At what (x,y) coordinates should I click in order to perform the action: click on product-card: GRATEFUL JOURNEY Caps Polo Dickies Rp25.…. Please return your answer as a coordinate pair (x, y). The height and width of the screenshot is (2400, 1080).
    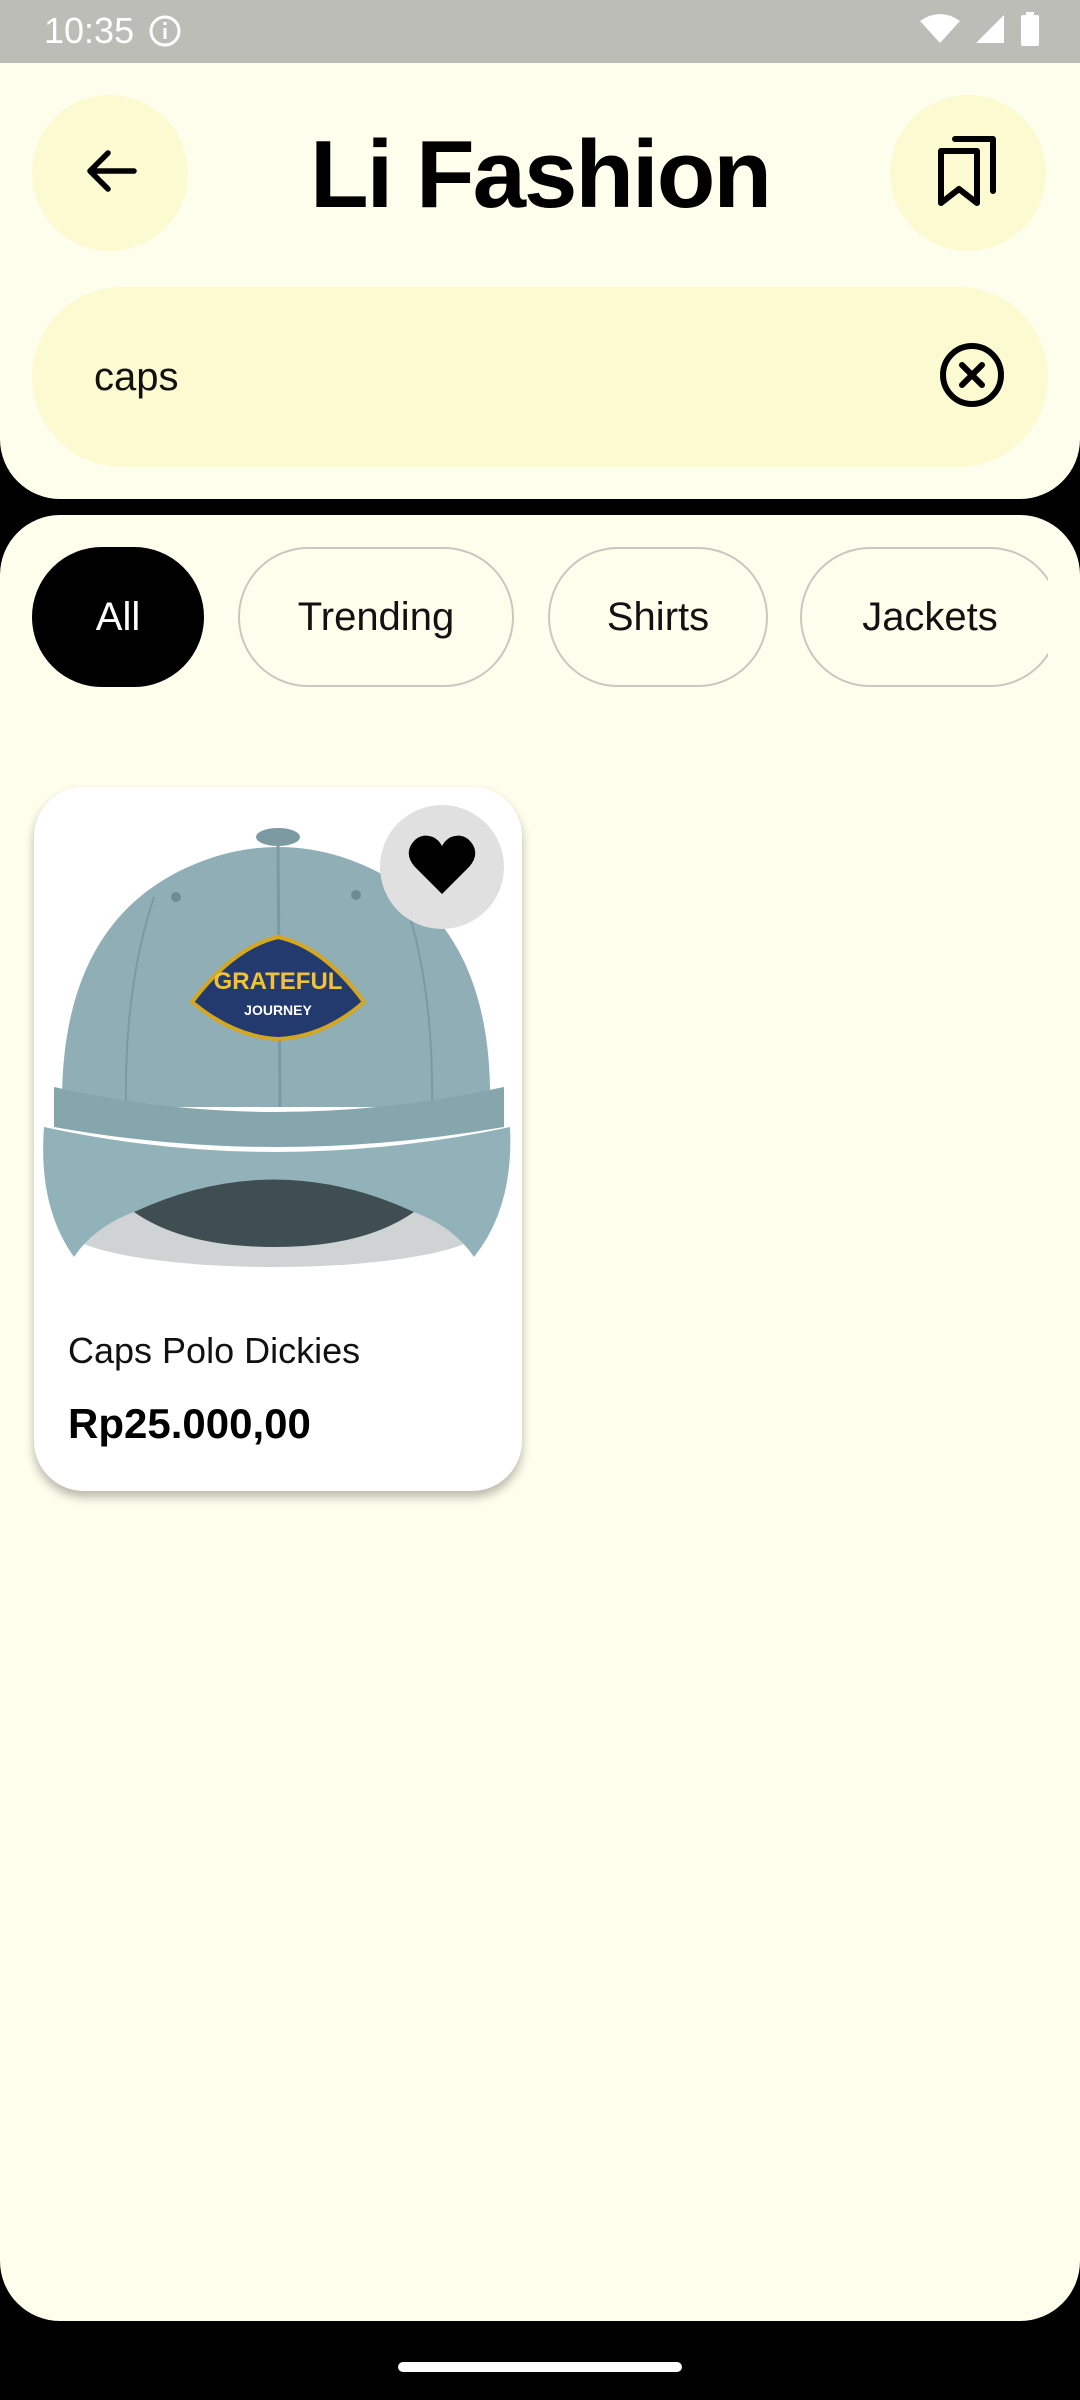
    Looking at the image, I should click on (278, 1139).